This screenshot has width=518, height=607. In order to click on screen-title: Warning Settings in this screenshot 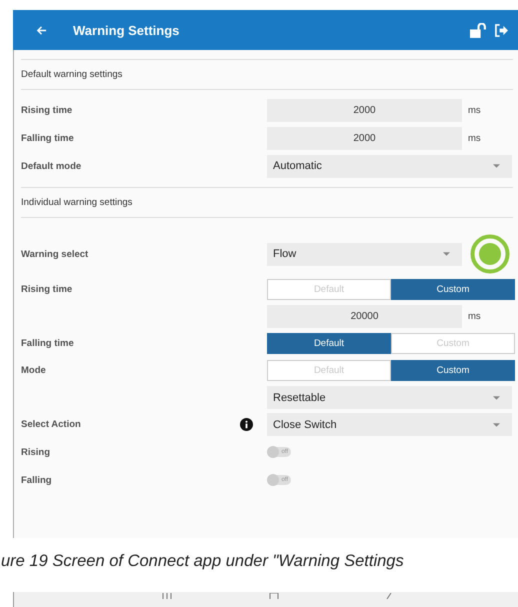, I will do `click(126, 30)`.